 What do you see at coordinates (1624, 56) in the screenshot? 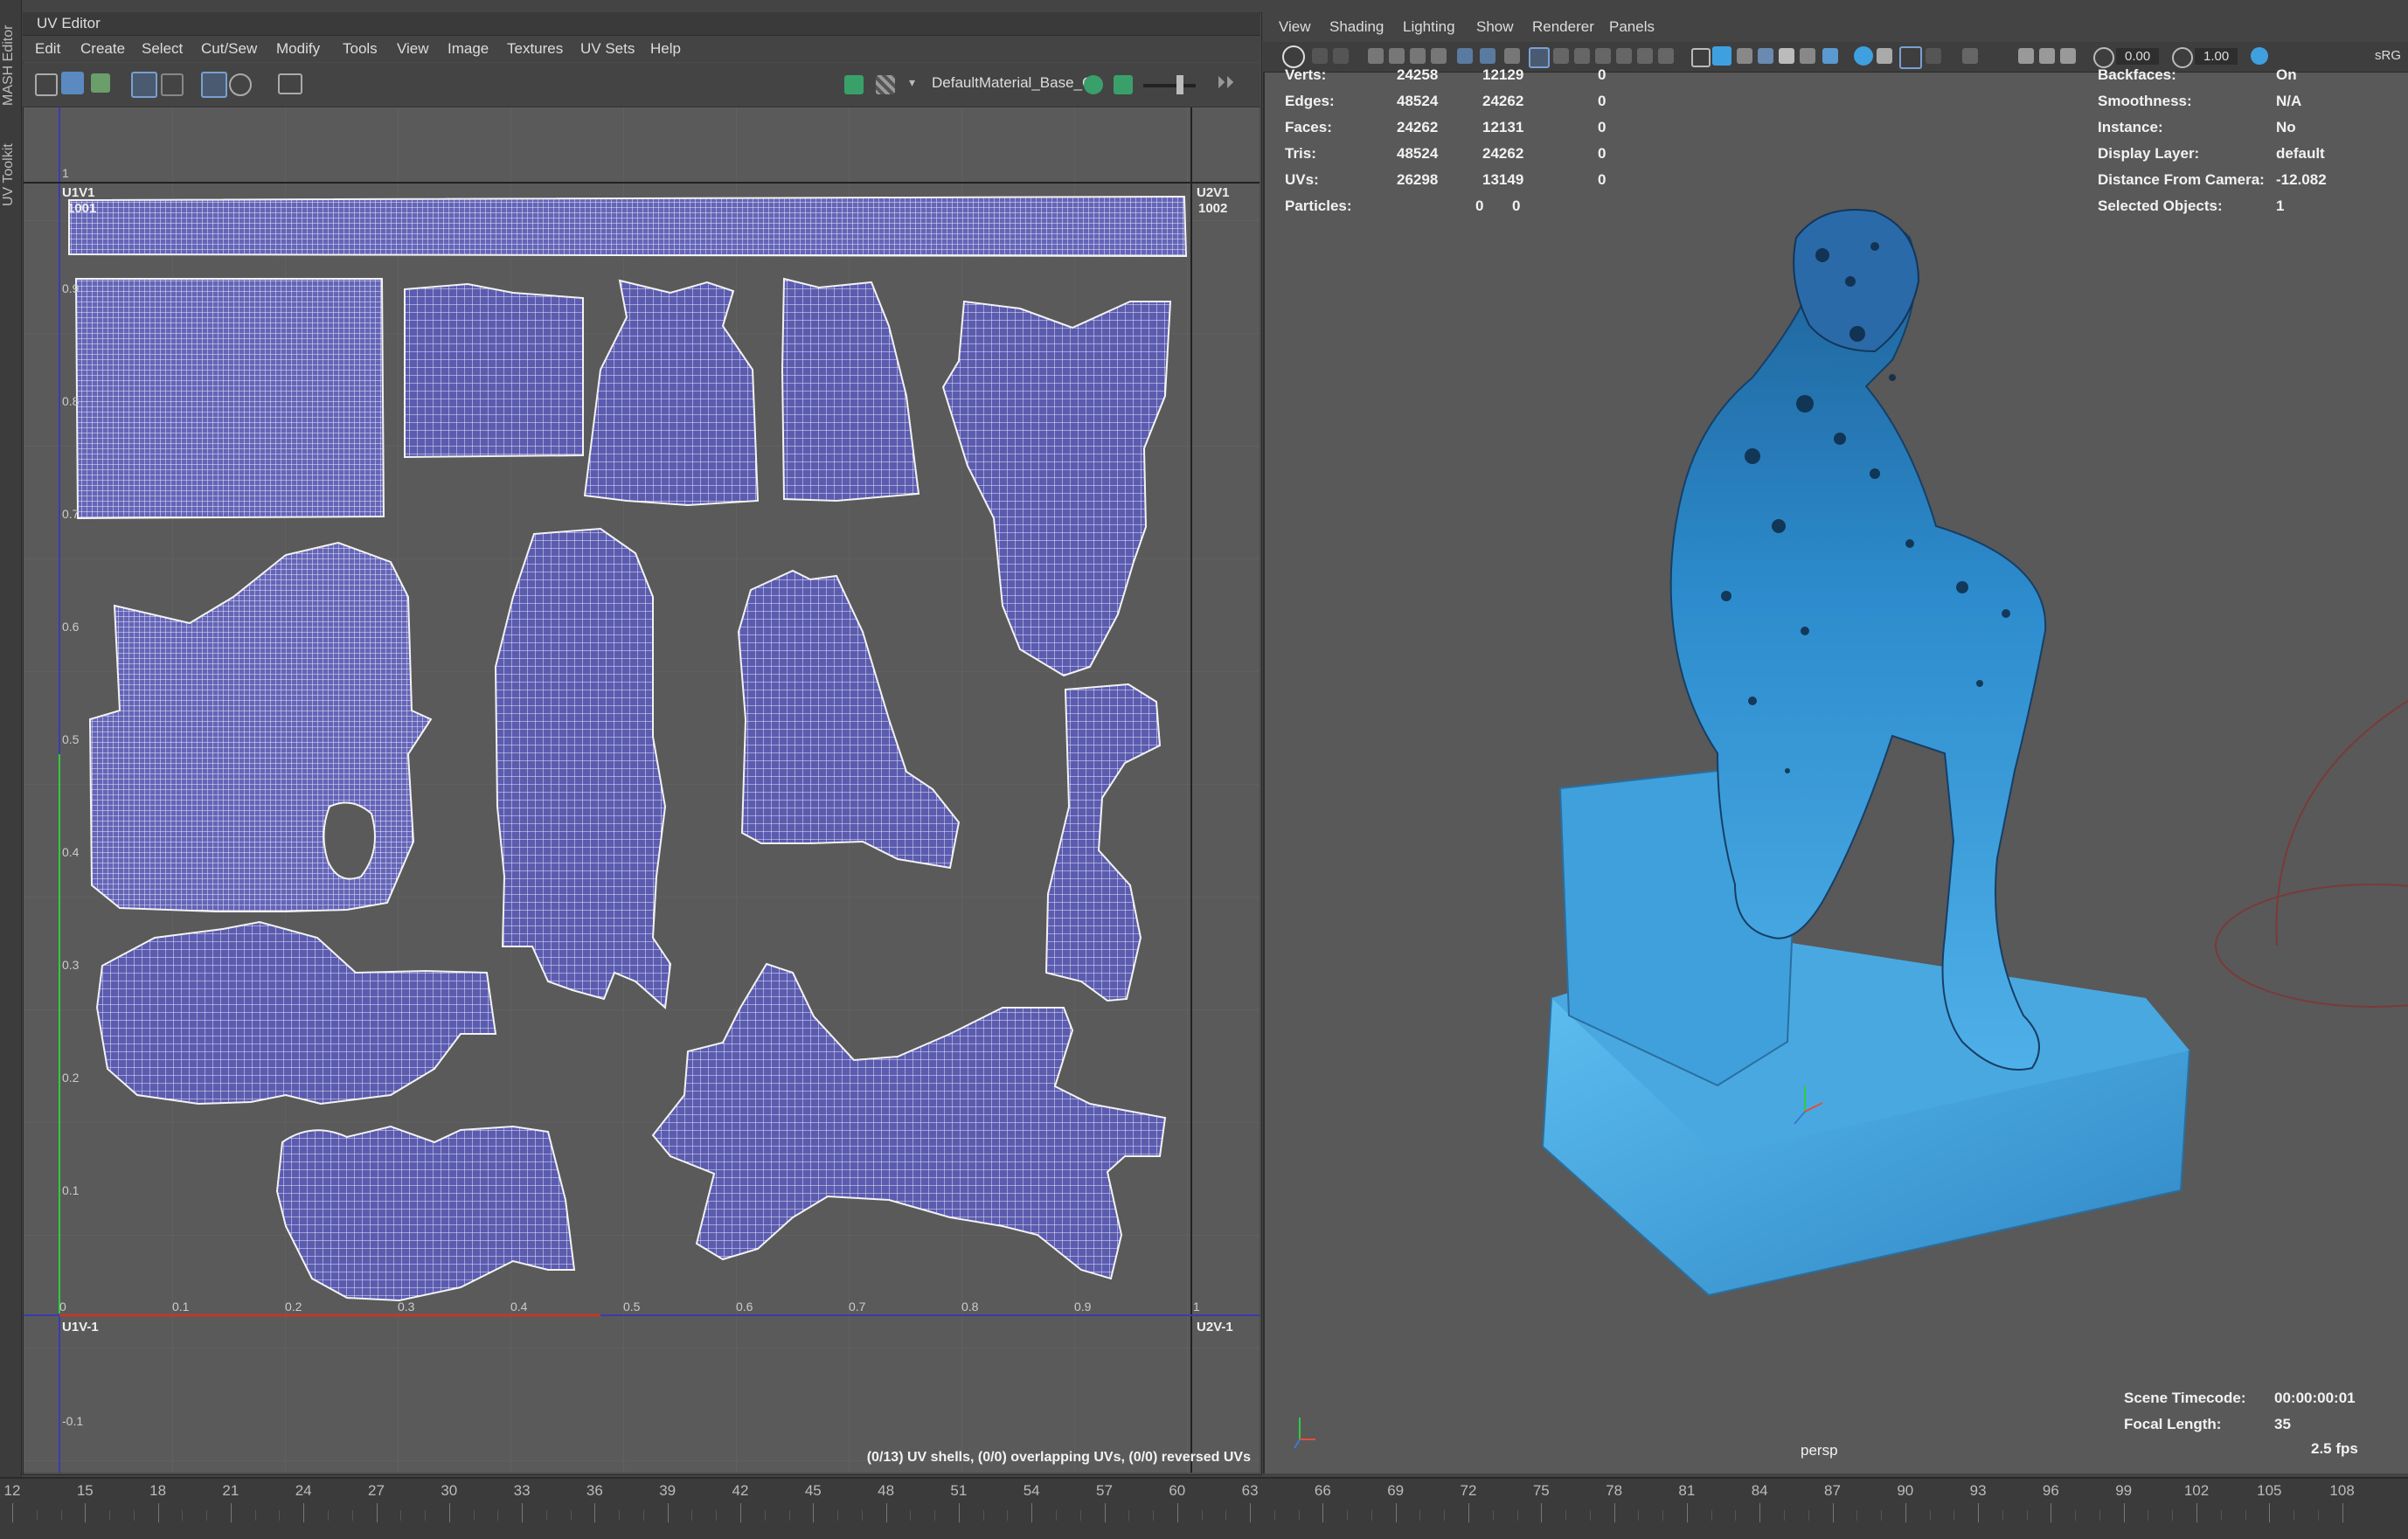
I see `field-chart-icon` at bounding box center [1624, 56].